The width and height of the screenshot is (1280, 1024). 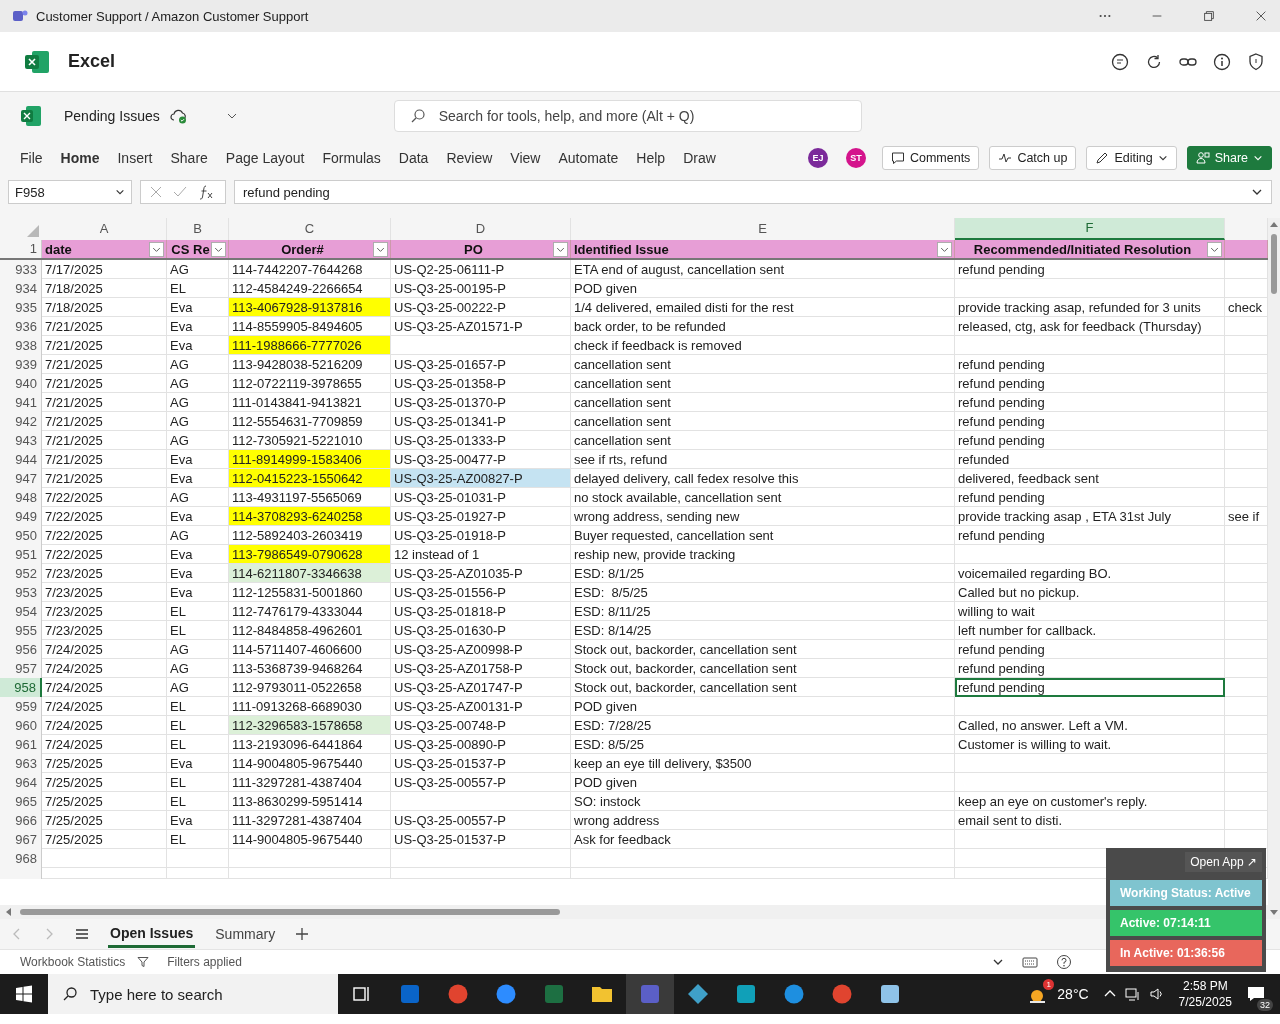 I want to click on issue-cell: POD given, so click(x=763, y=706).